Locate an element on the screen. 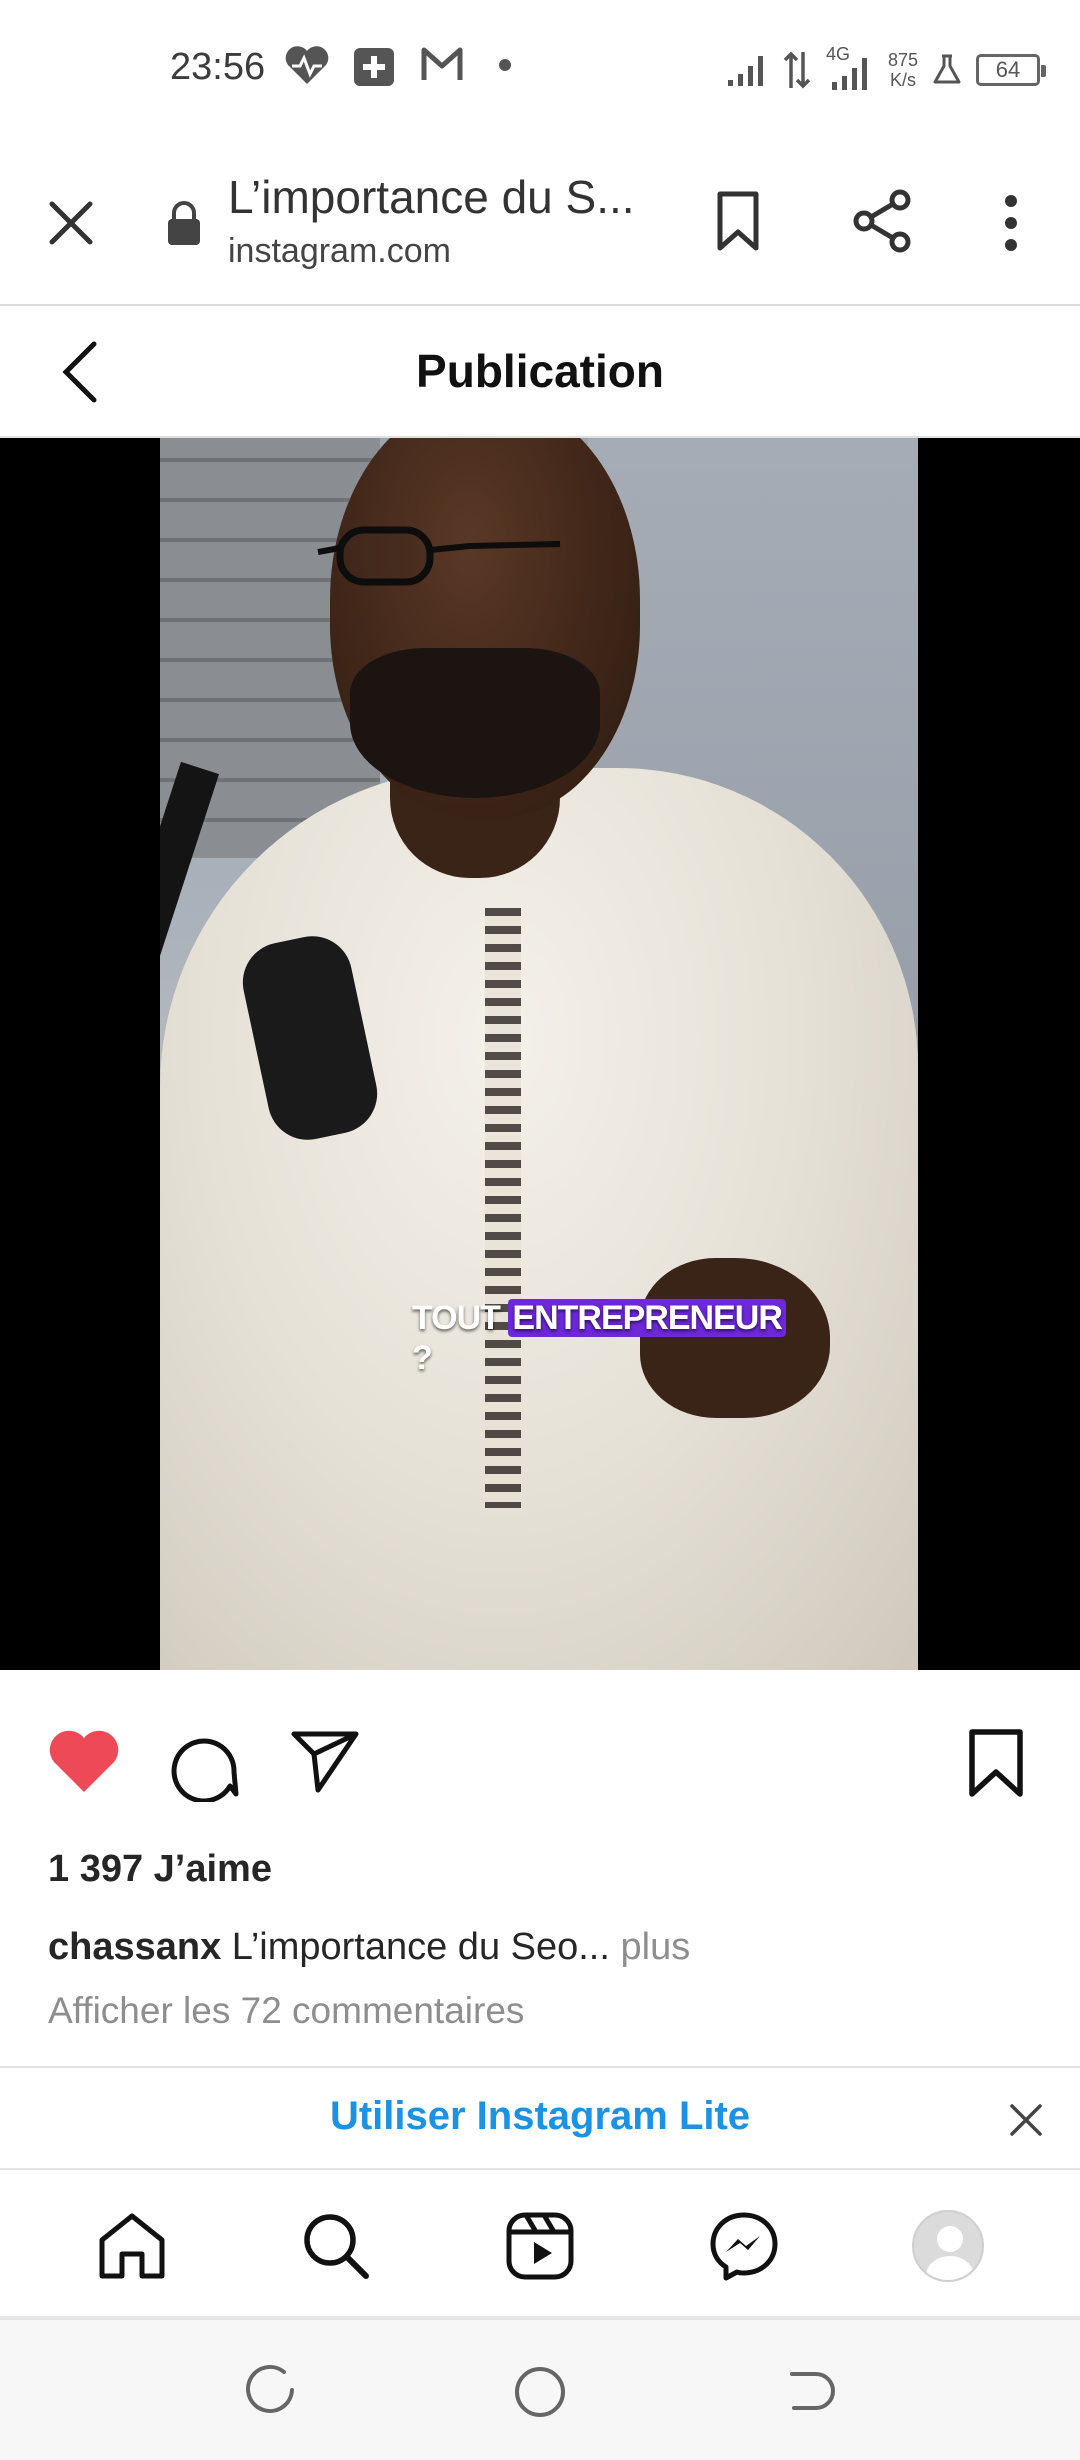 The width and height of the screenshot is (1080, 2460). post-caption: chassanx L’importance du Seo... plus is located at coordinates (369, 1947).